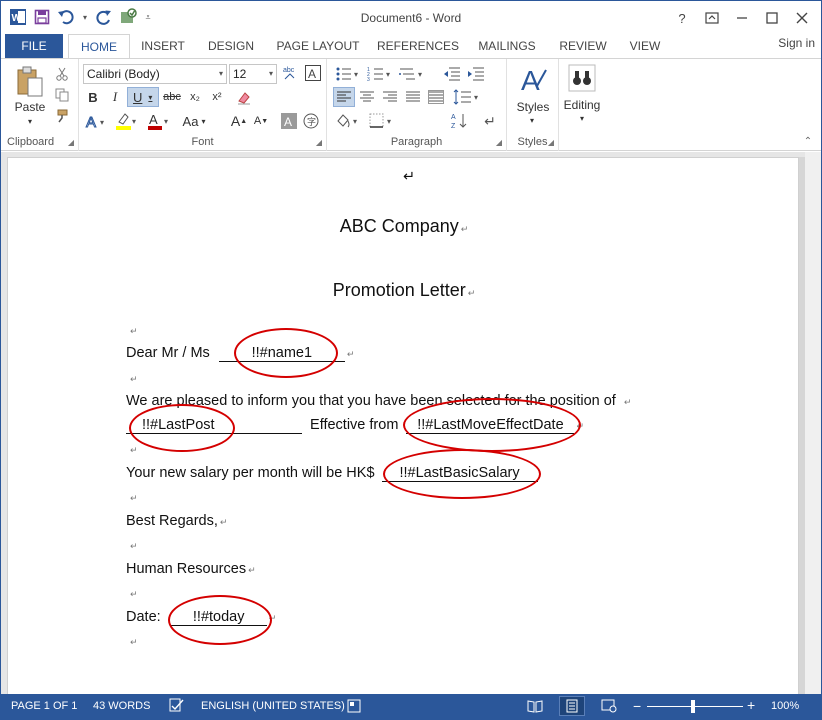  What do you see at coordinates (127, 121) in the screenshot?
I see `highlight-color-icon: ▾` at bounding box center [127, 121].